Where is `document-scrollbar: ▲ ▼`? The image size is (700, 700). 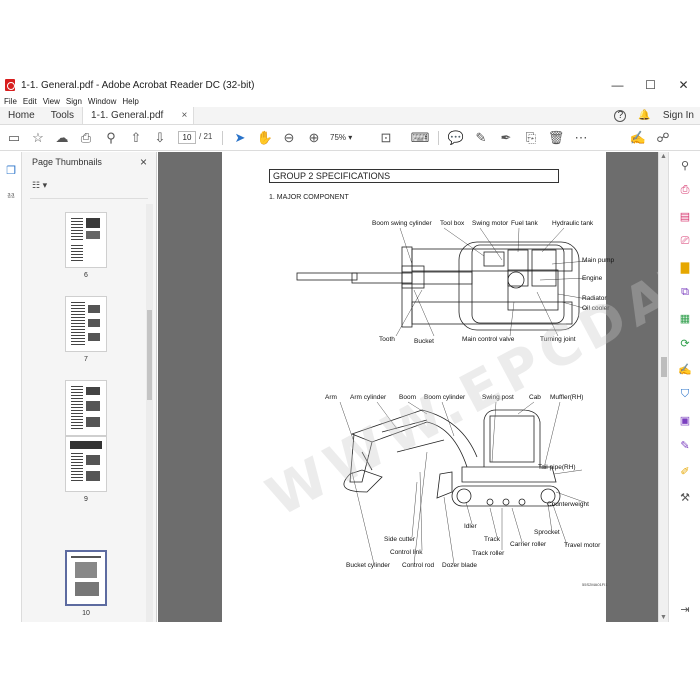
document-scrollbar: ▲ ▼ is located at coordinates (663, 387).